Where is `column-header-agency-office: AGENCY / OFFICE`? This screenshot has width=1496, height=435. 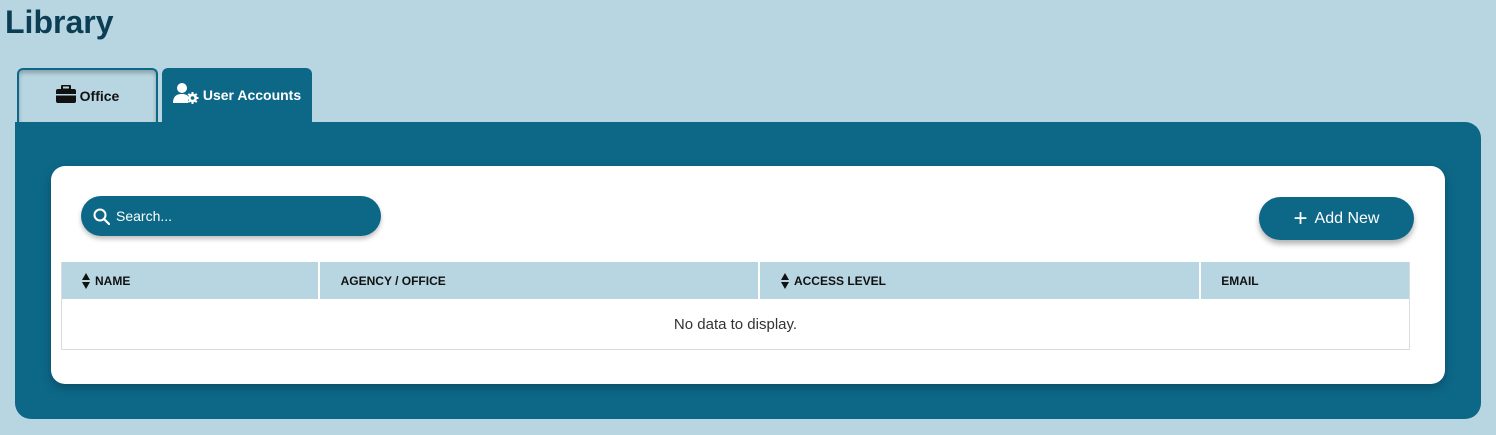
column-header-agency-office: AGENCY / OFFICE is located at coordinates (540, 280).